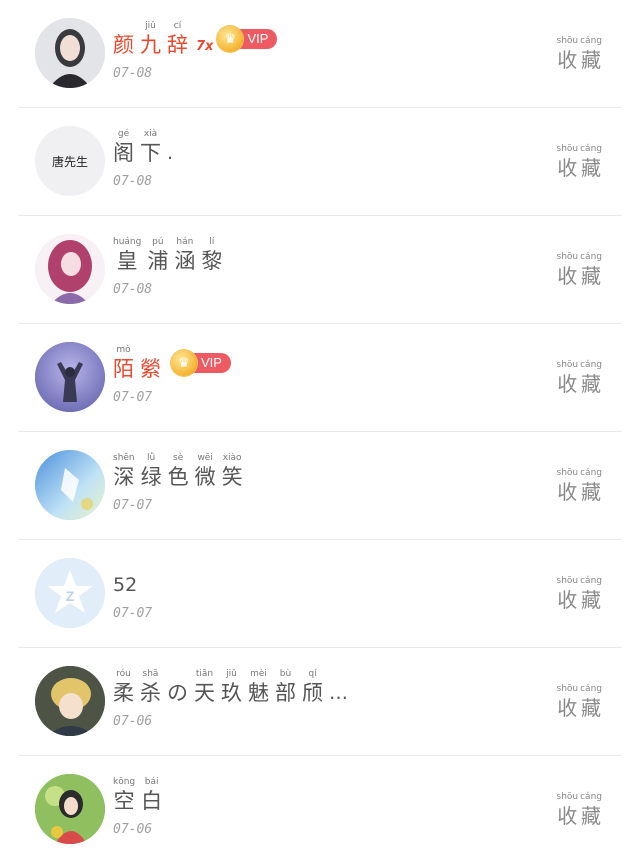 The image size is (640, 864). Describe the element at coordinates (70, 596) in the screenshot. I see `svg-text: Z` at that location.